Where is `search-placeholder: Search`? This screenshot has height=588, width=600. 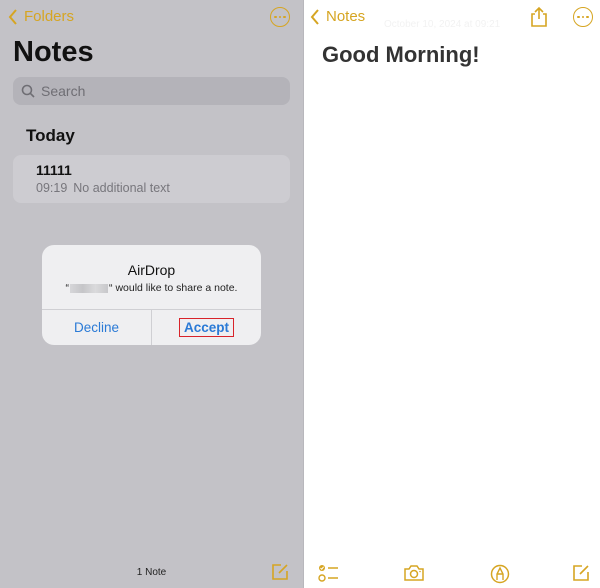 search-placeholder: Search is located at coordinates (63, 91).